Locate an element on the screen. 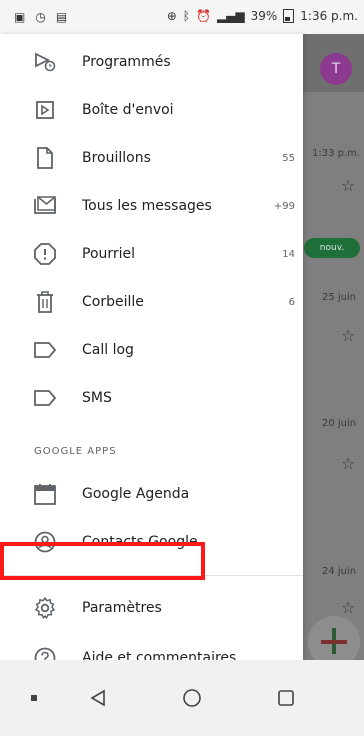 This screenshot has height=736, width=364. email-time: 1:33 p.m. is located at coordinates (336, 153).